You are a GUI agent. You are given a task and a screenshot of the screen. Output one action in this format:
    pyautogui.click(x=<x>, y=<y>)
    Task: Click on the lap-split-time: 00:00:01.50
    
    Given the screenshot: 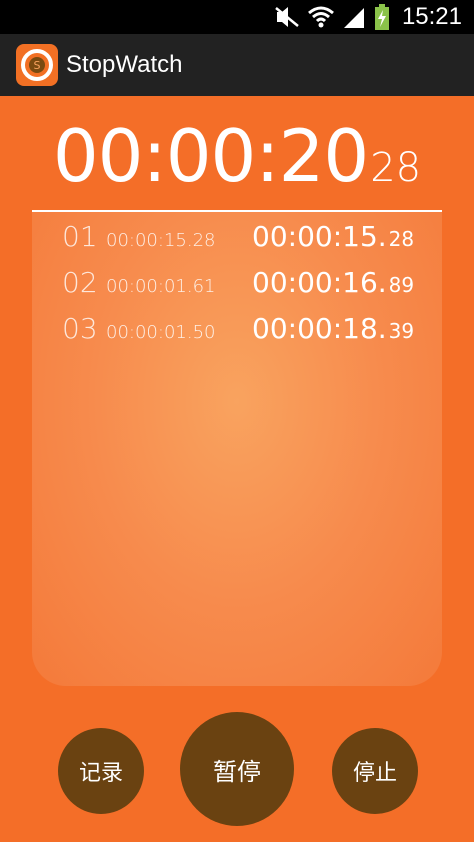 What is the action you would take?
    pyautogui.click(x=161, y=332)
    